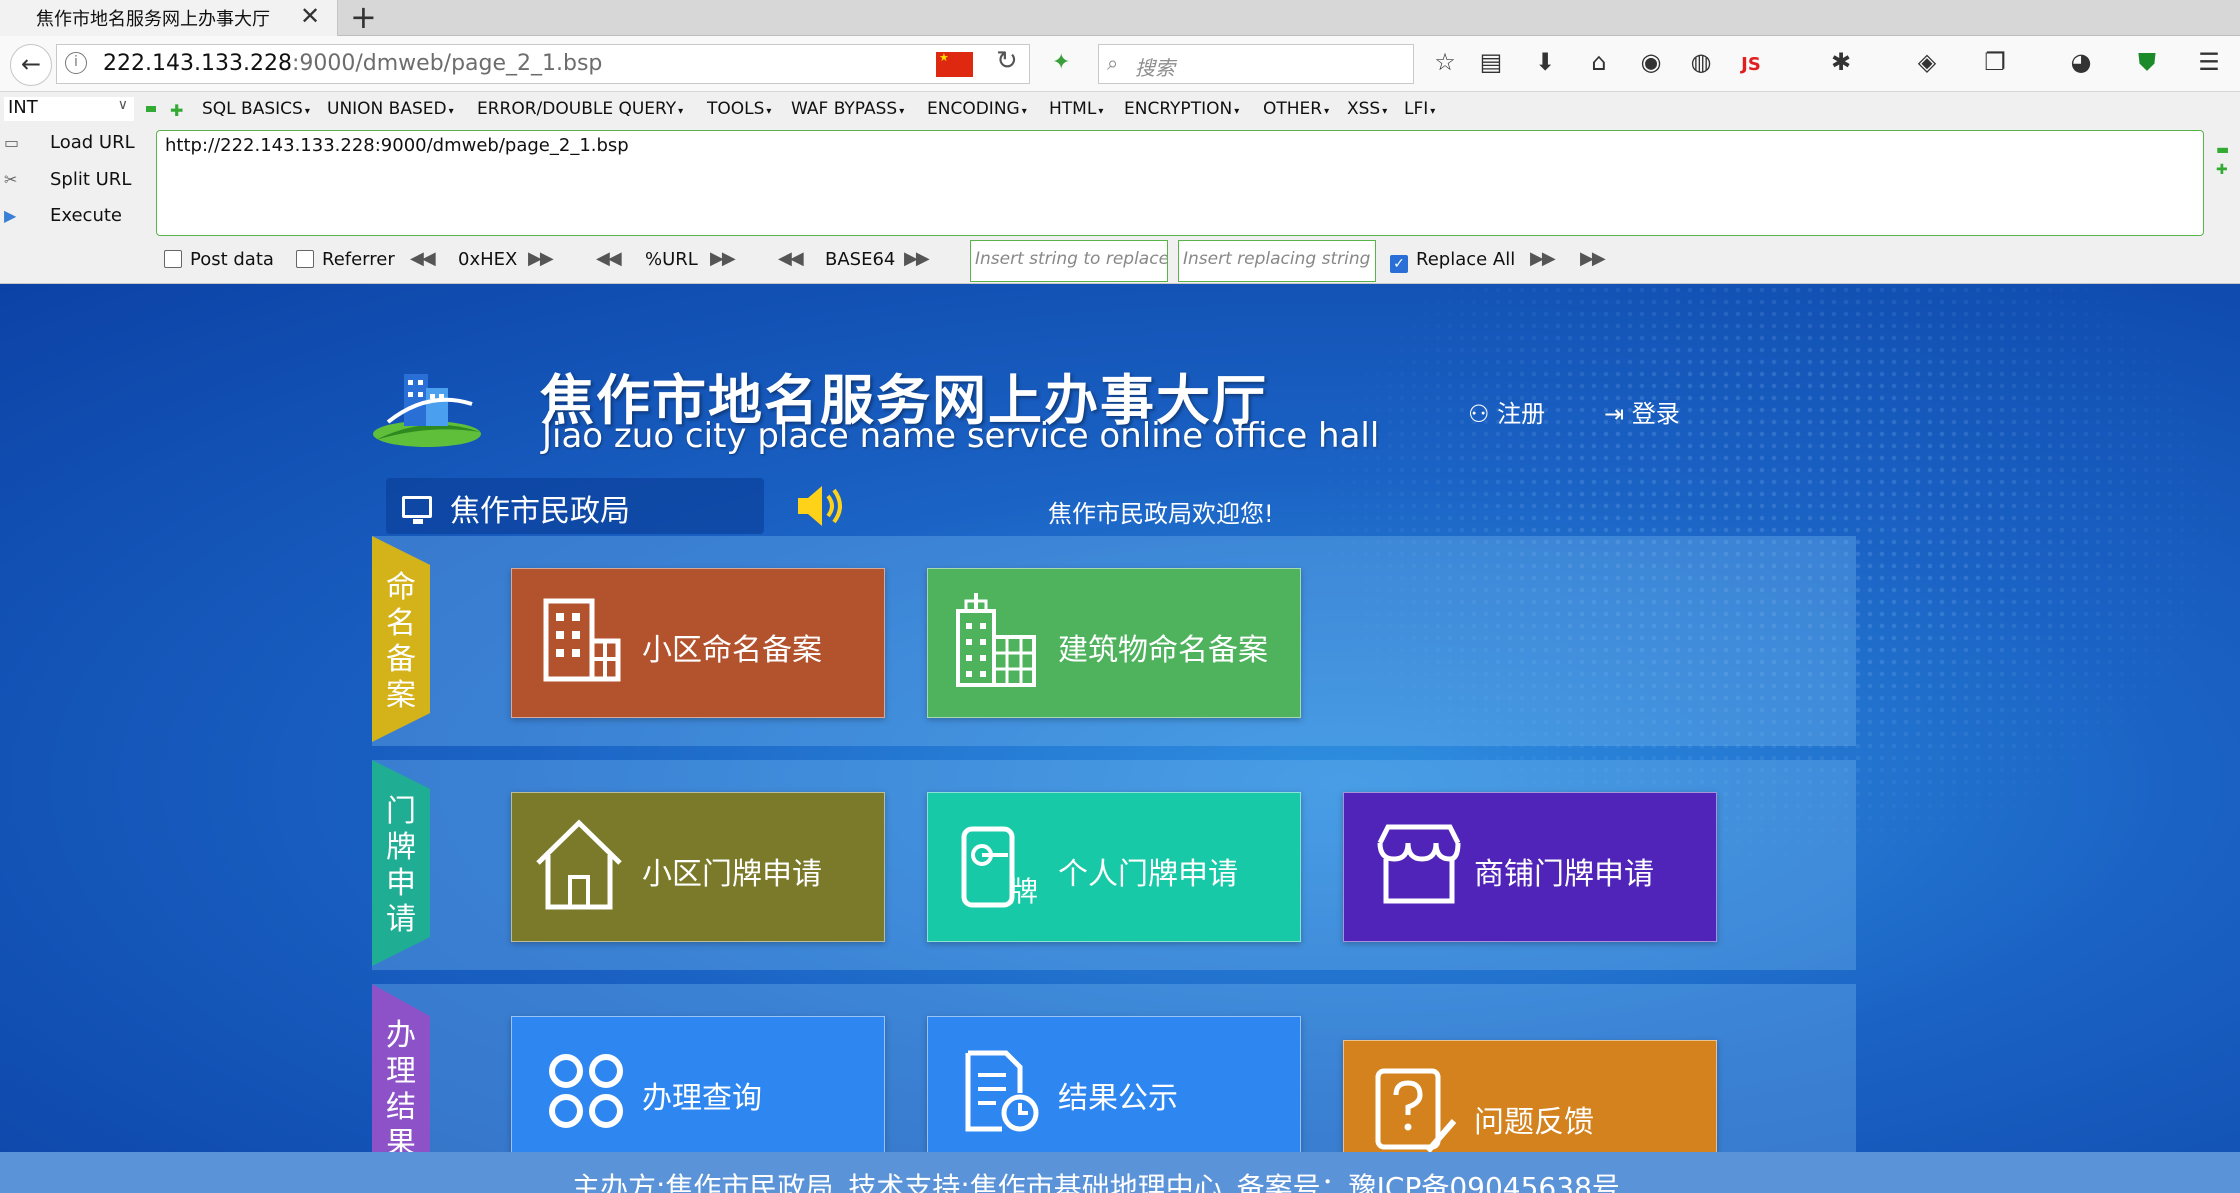  I want to click on url-host: 222.143.133.228, so click(197, 63).